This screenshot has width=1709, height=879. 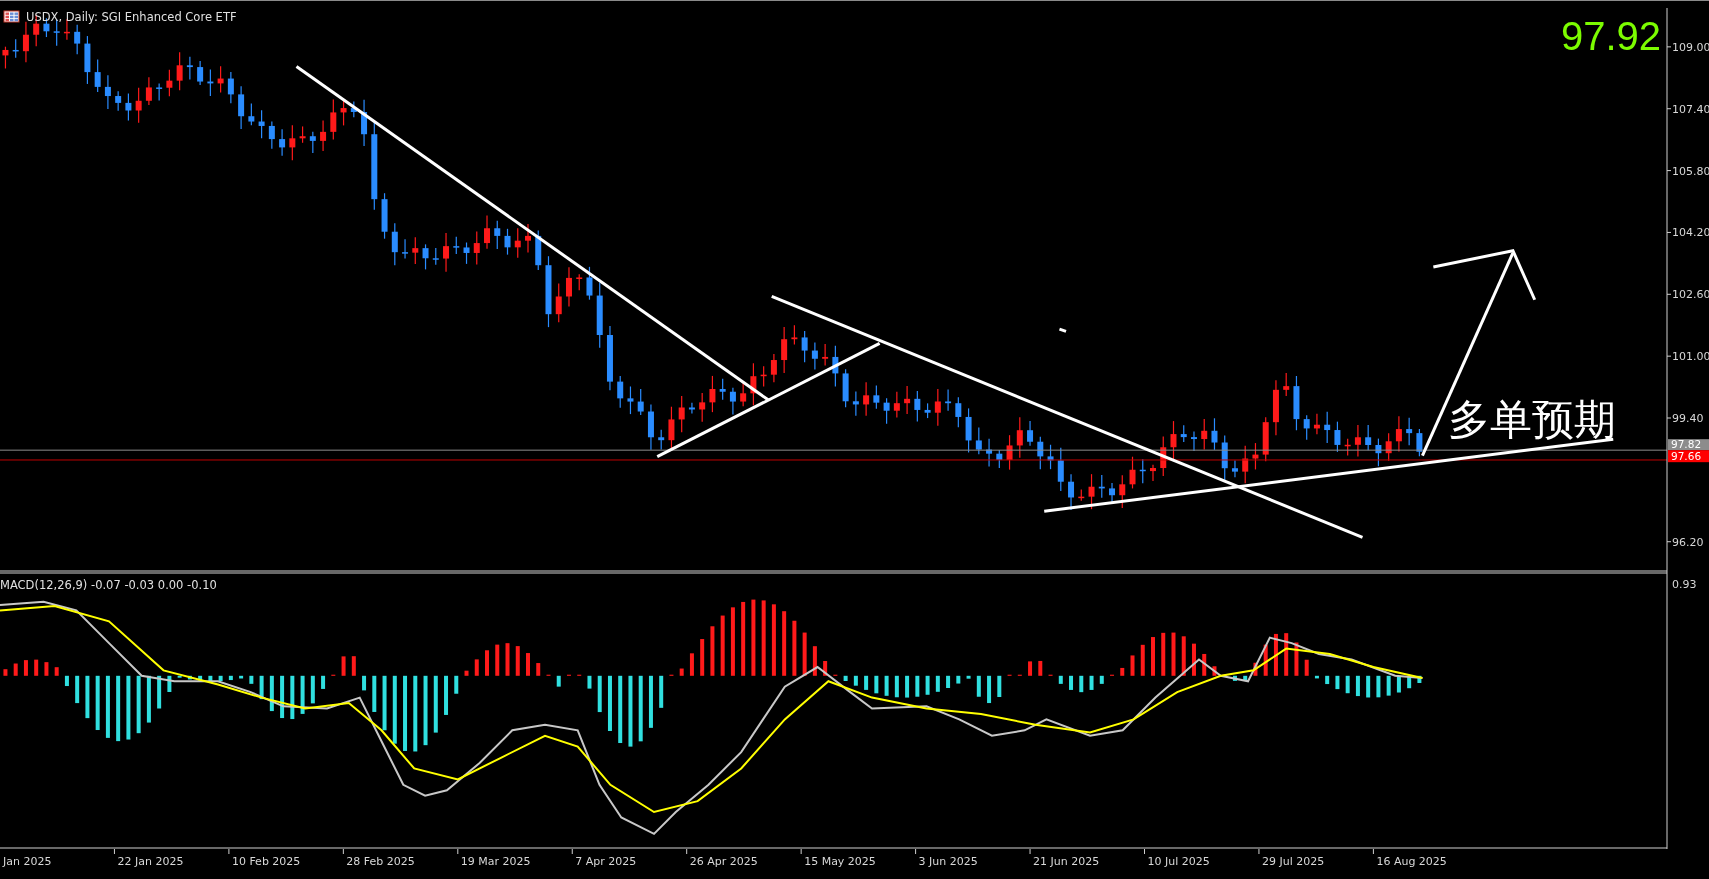 What do you see at coordinates (1411, 861) in the screenshot?
I see `date-tick: 16 Aug 2025` at bounding box center [1411, 861].